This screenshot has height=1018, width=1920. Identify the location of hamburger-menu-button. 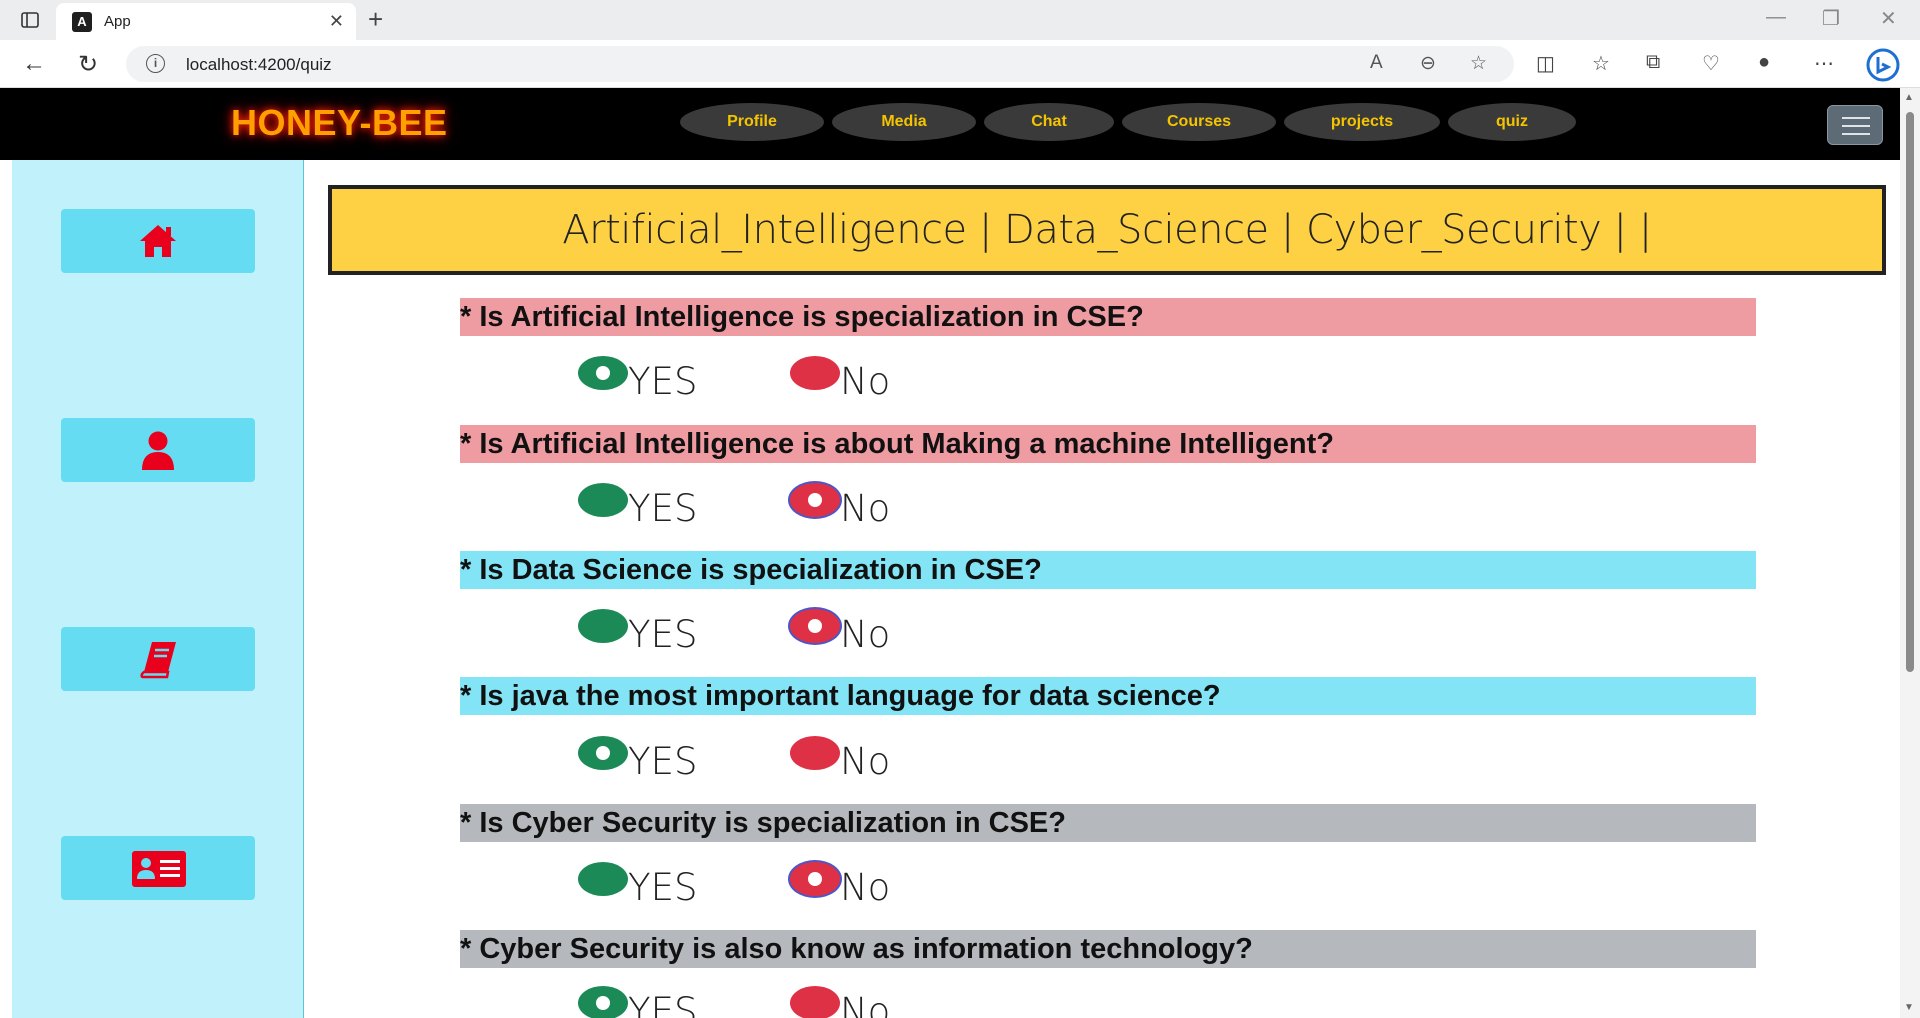
(1855, 125).